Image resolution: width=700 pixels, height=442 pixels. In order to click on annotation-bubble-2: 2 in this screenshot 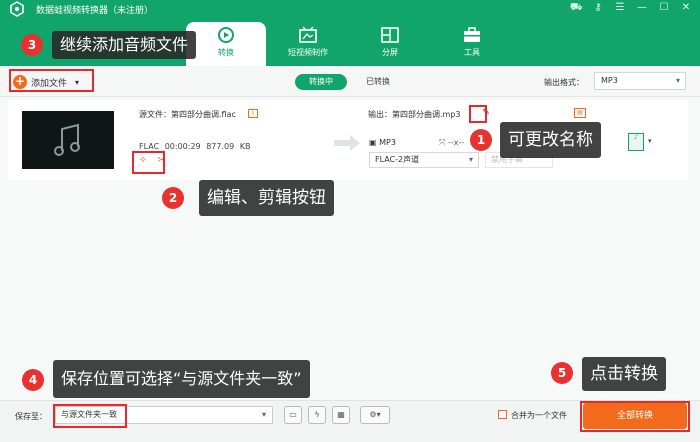, I will do `click(173, 198)`.